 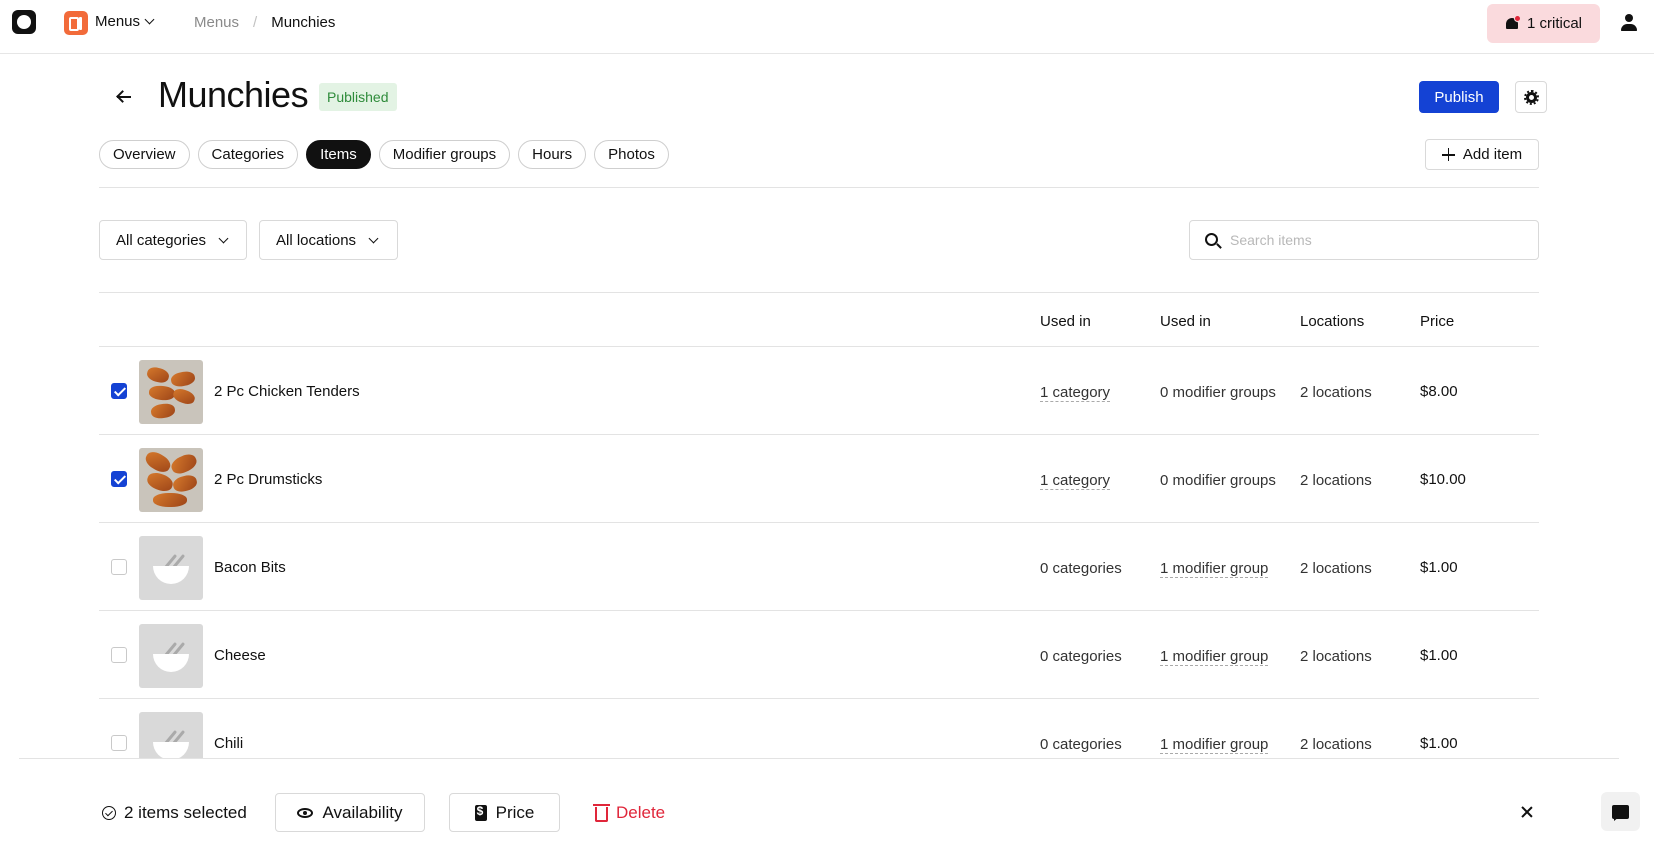 I want to click on eye-icon, so click(x=305, y=812).